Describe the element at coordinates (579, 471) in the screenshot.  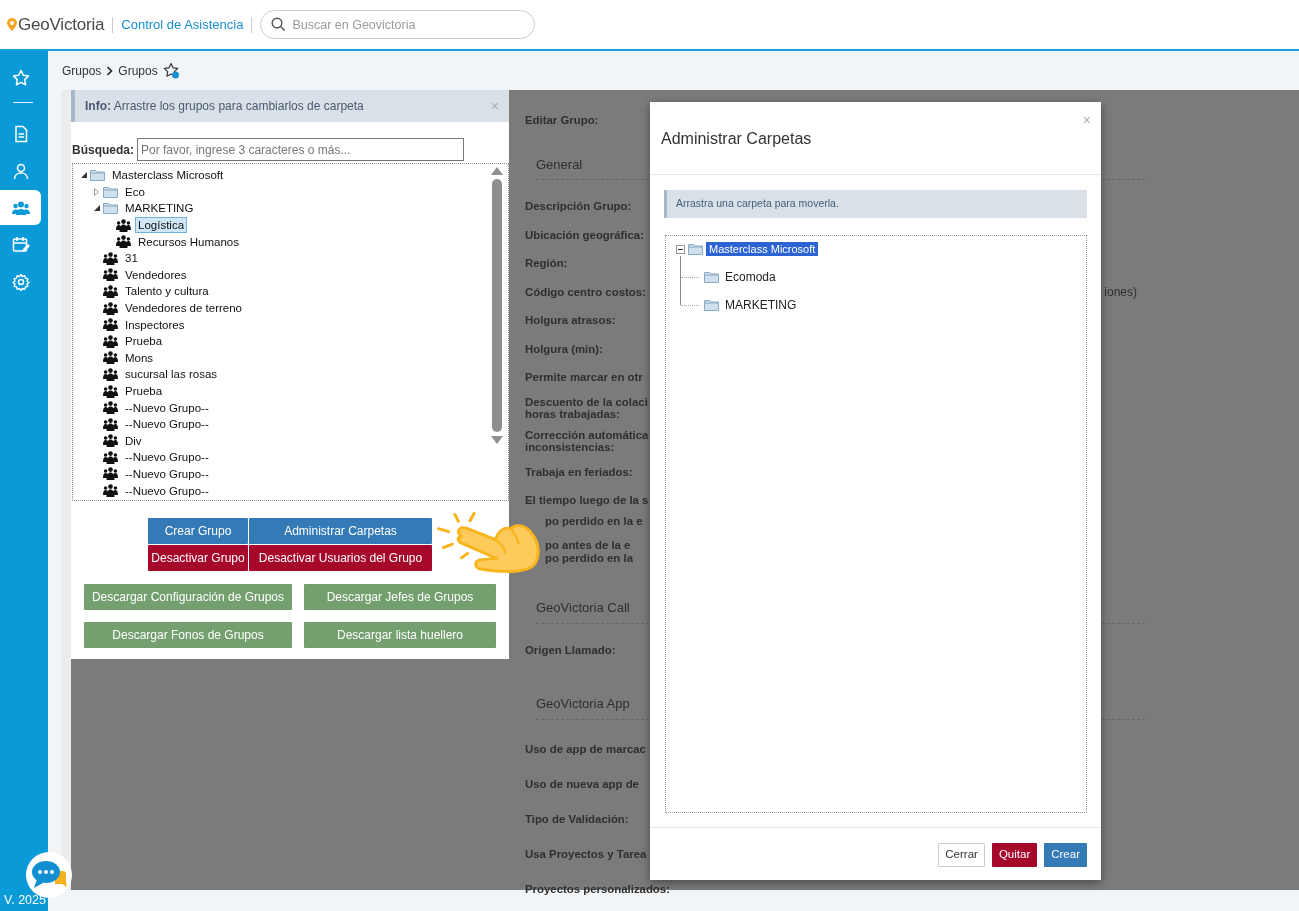
I see `field-label: Trabaja en feriados:` at that location.